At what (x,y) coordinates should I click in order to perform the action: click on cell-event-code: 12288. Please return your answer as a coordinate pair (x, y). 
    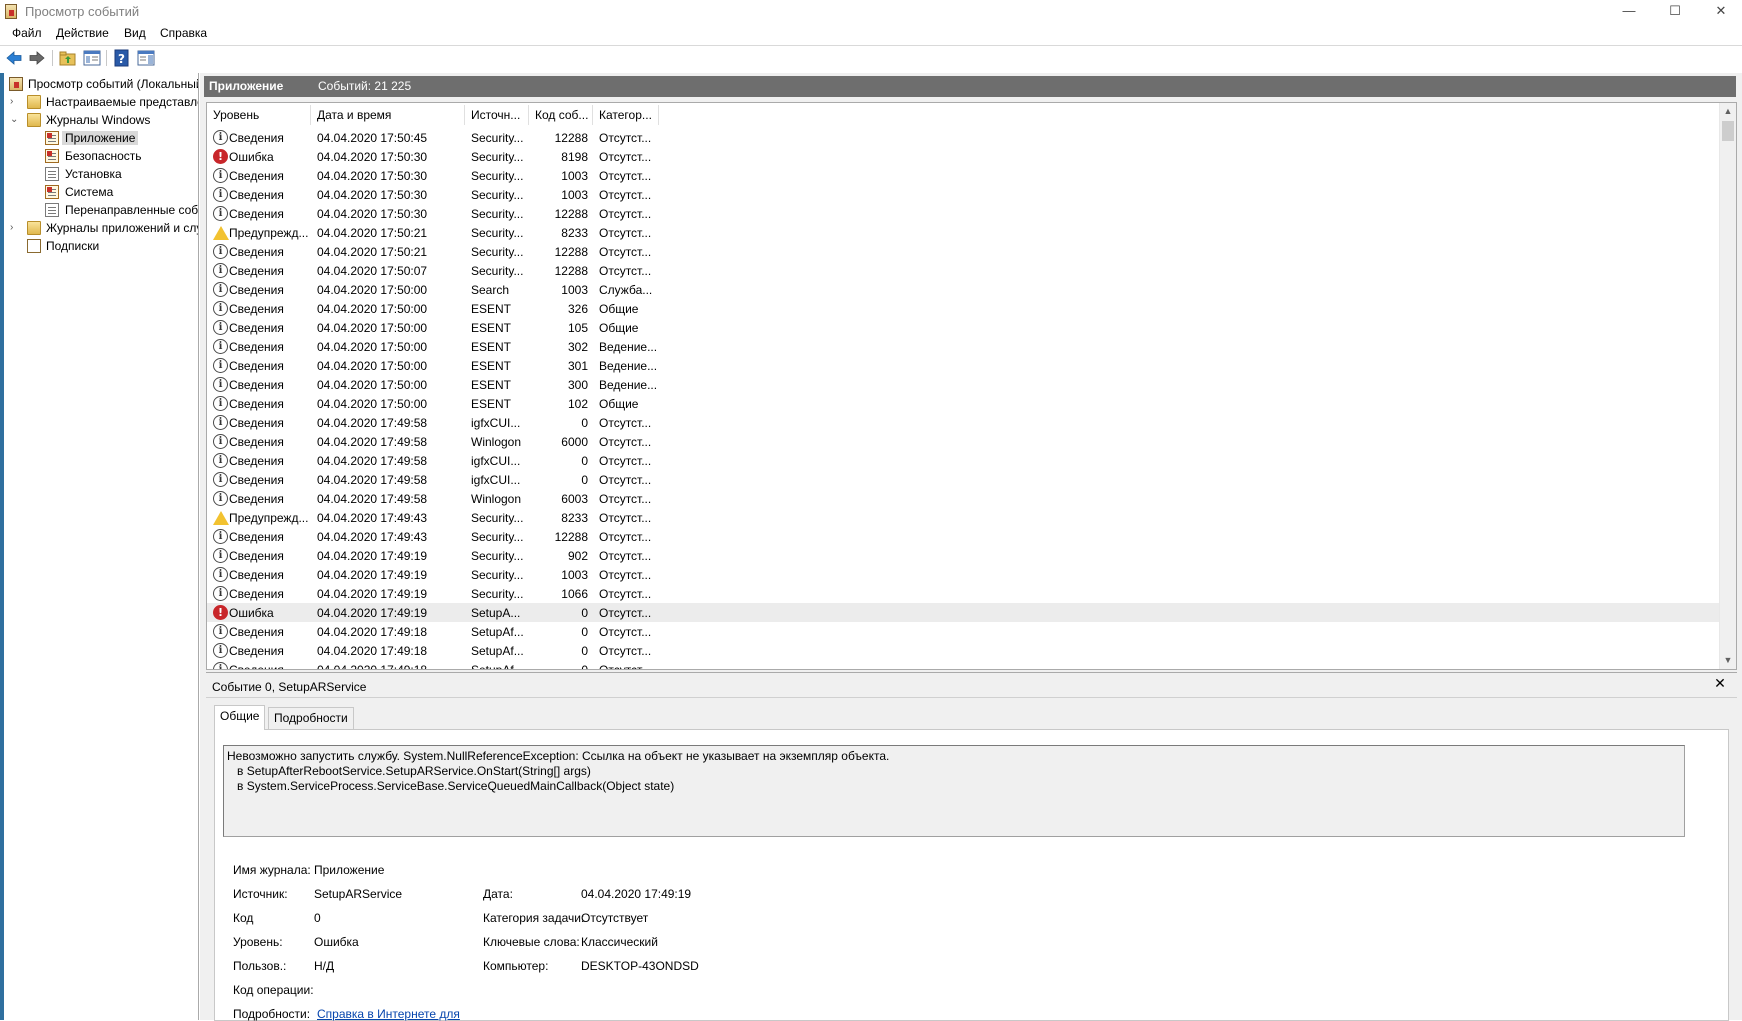
    Looking at the image, I should click on (571, 271).